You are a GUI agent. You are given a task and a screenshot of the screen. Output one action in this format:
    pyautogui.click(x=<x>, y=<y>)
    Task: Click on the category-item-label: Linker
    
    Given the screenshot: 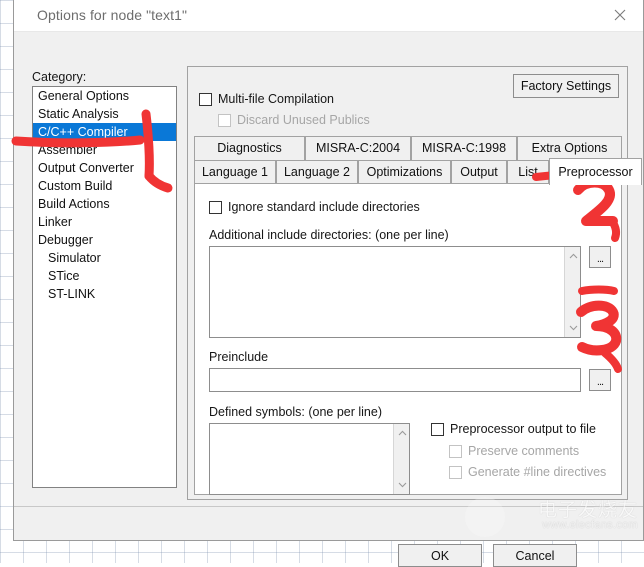 What is the action you would take?
    pyautogui.click(x=55, y=222)
    